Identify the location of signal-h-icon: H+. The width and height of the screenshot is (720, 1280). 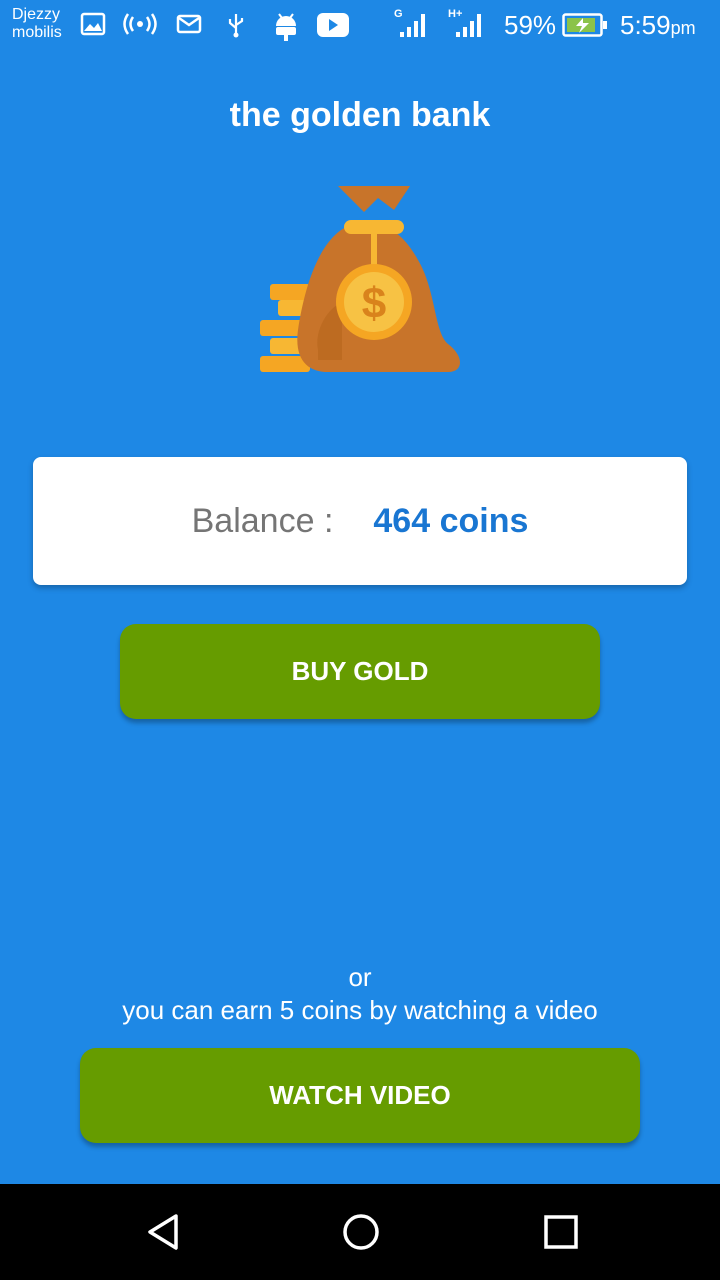
(464, 22).